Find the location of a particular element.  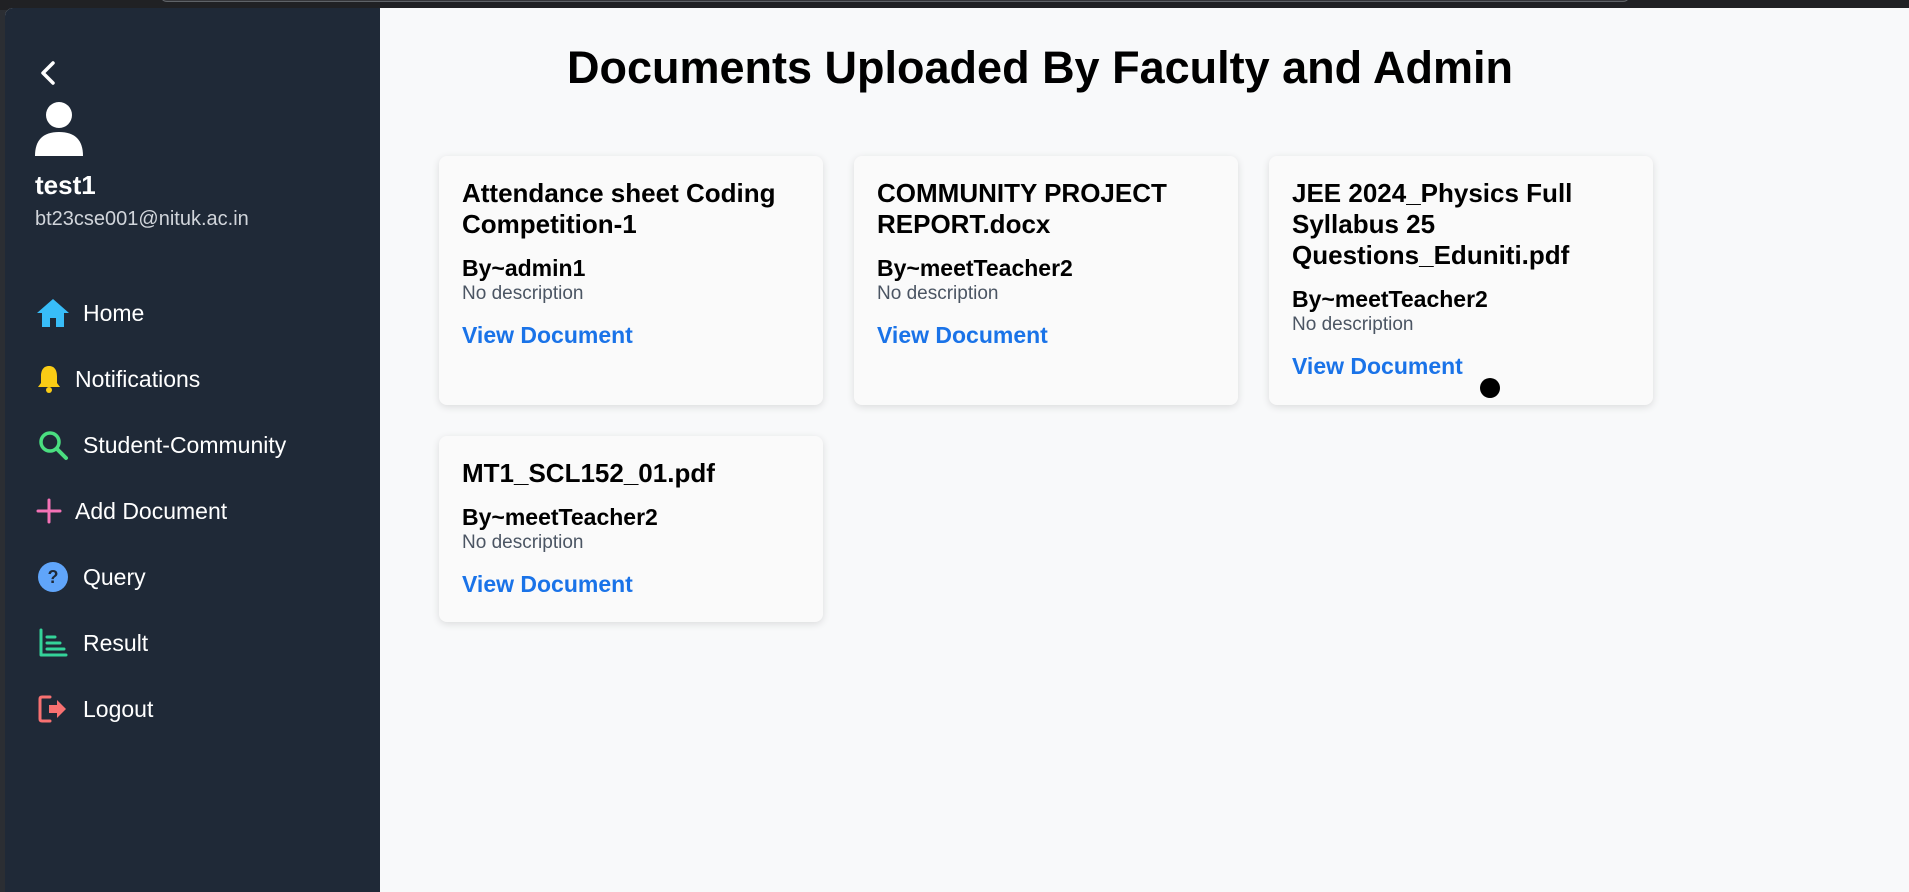

page-title: Documents Uploaded By Faculty and Admin is located at coordinates (1040, 67).